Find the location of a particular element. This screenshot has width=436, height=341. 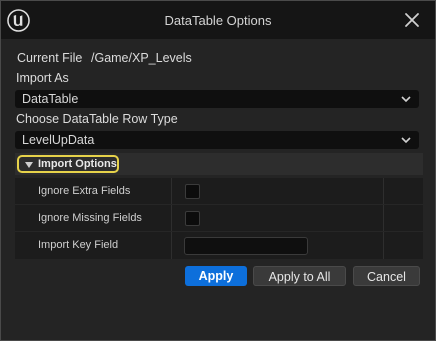

cancel-button: Cancel is located at coordinates (386, 276).